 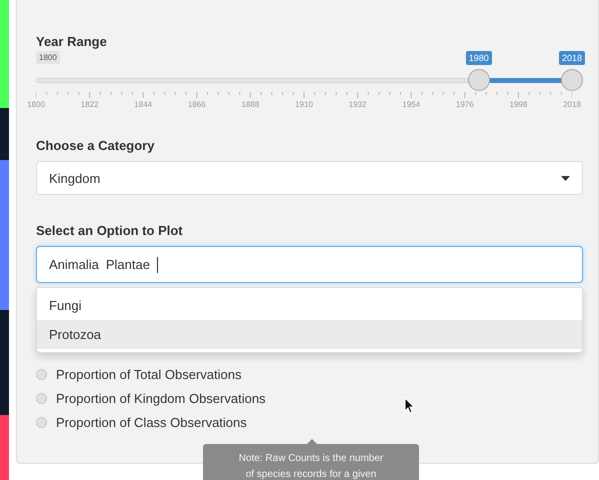 What do you see at coordinates (565, 178) in the screenshot?
I see `caret-icon` at bounding box center [565, 178].